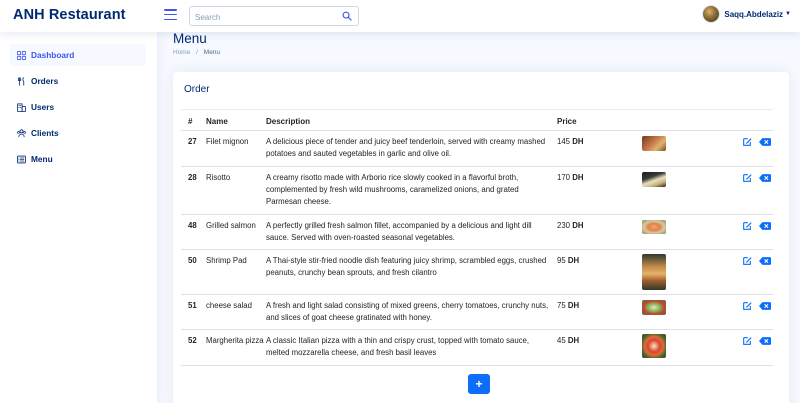 Image resolution: width=800 pixels, height=403 pixels. Describe the element at coordinates (170, 15) in the screenshot. I see `sidebar-toggle-icon` at that location.